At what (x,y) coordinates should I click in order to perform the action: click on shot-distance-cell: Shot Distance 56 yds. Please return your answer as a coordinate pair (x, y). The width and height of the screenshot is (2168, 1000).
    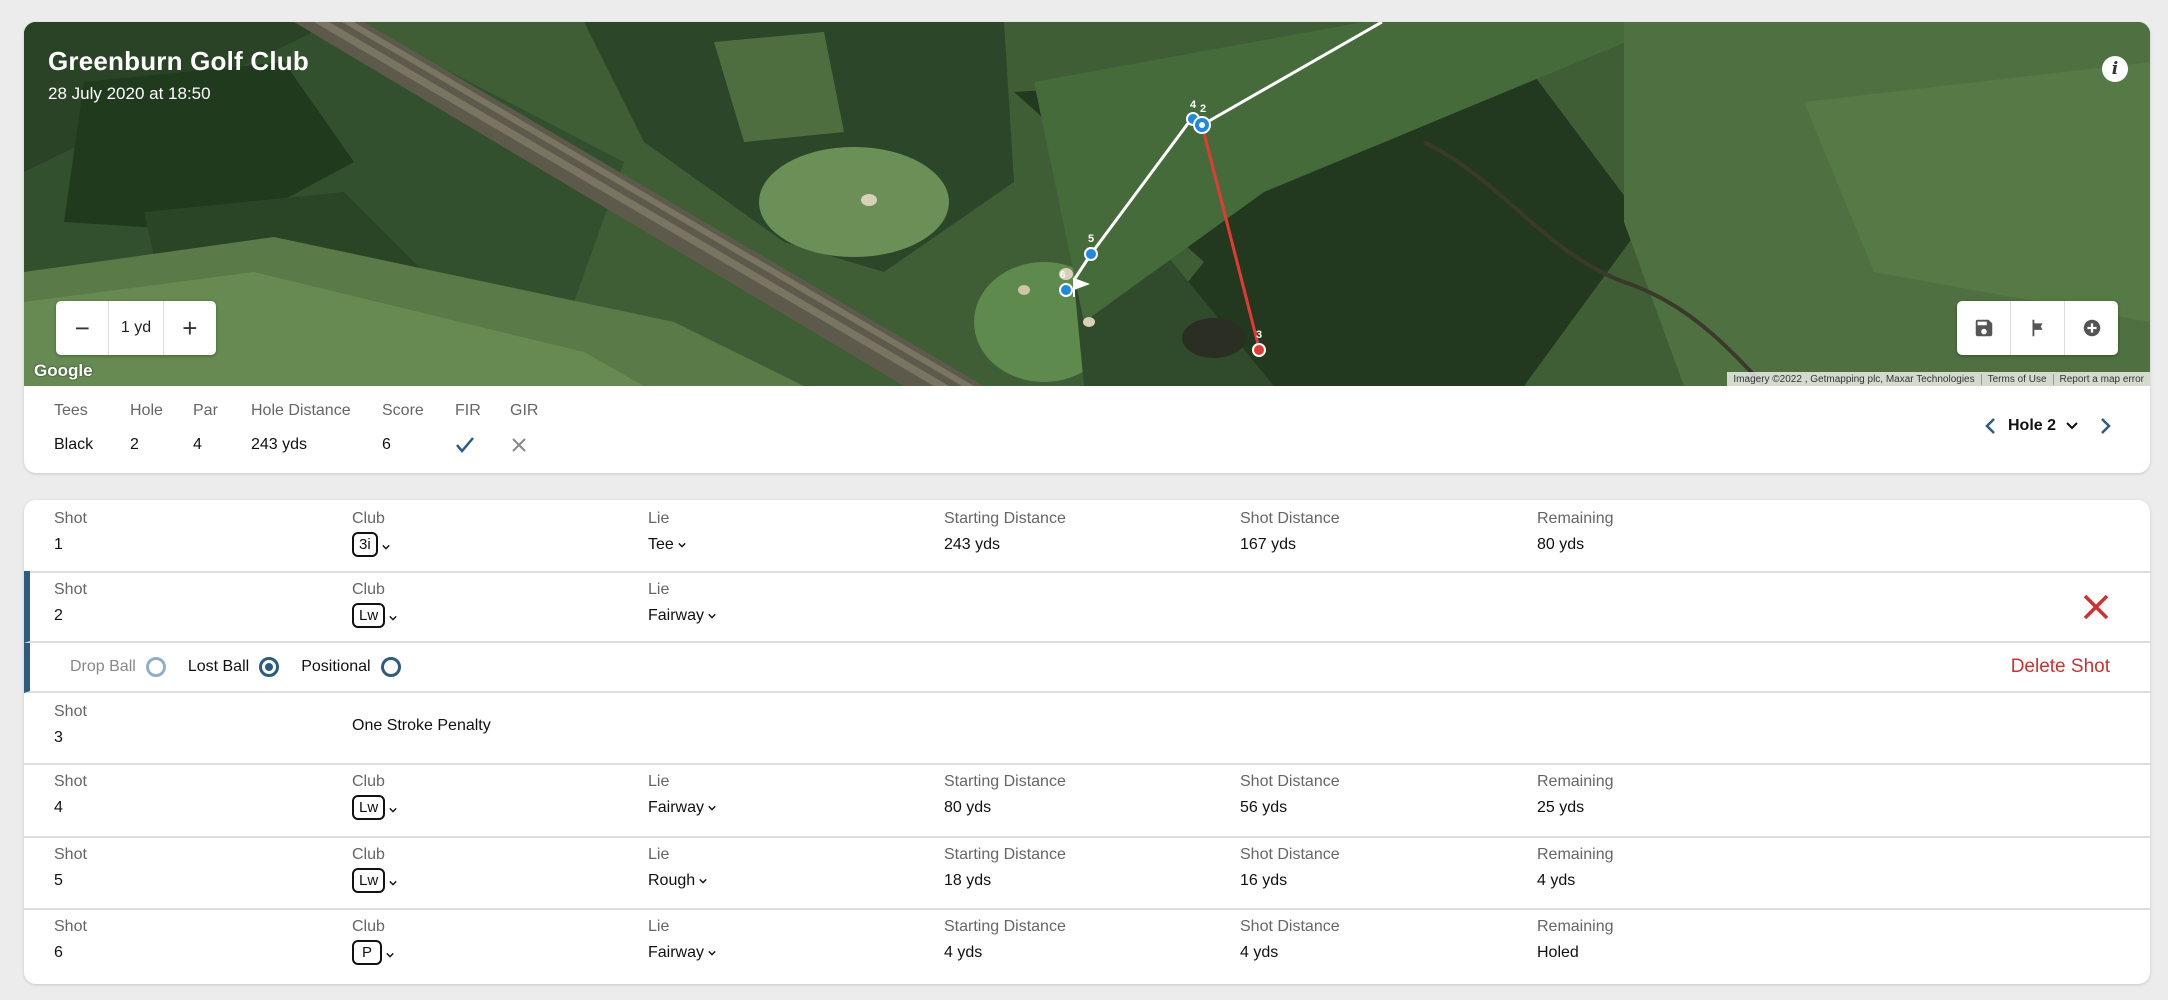
    Looking at the image, I should click on (1290, 795).